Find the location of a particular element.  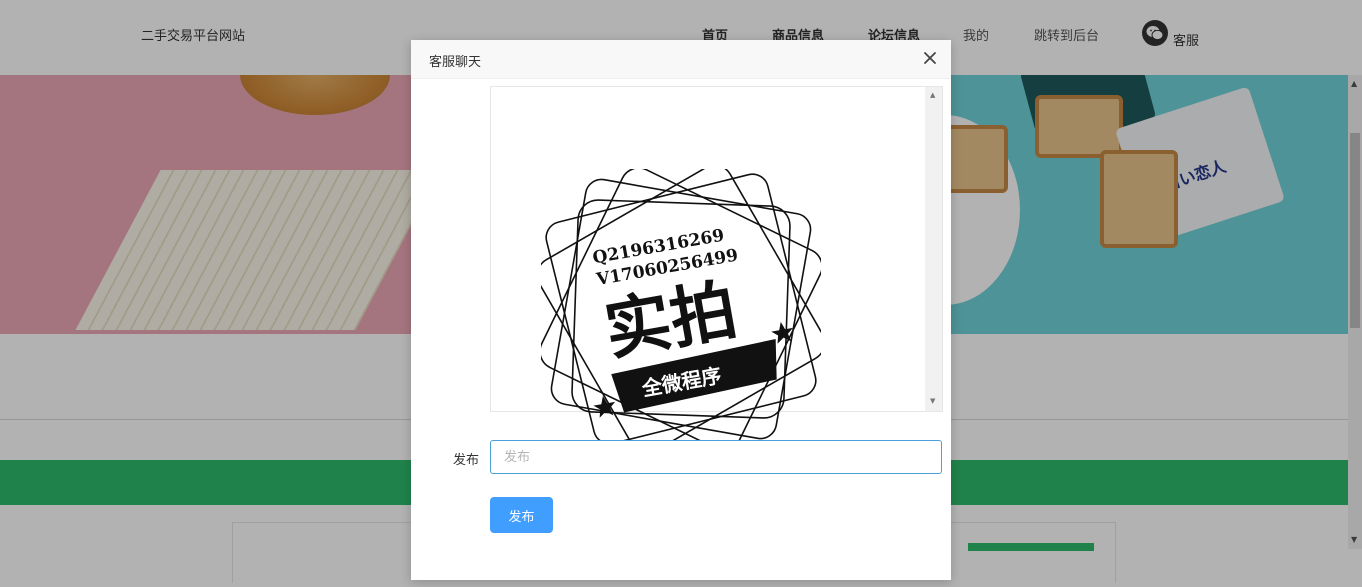

publish-button: 发布 is located at coordinates (521, 515).